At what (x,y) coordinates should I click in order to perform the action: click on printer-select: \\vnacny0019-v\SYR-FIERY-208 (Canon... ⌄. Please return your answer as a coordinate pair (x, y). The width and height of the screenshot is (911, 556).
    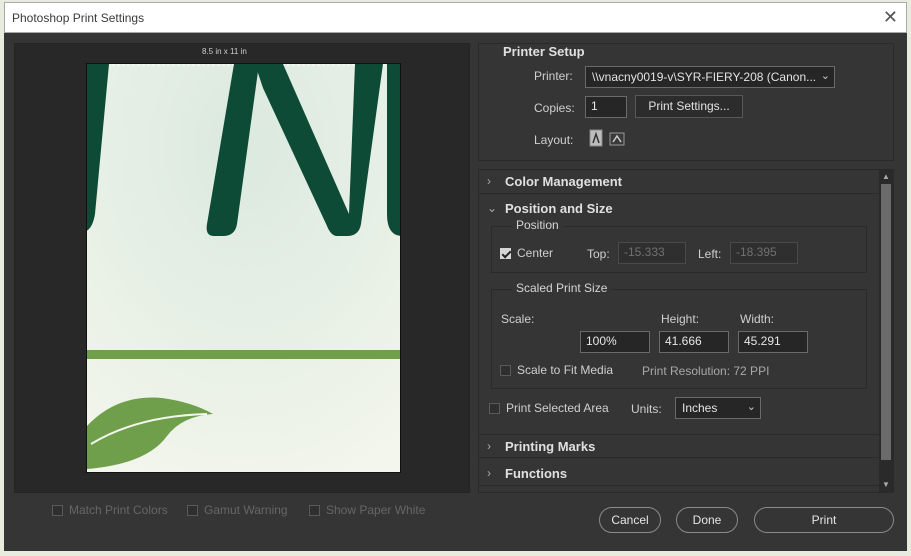
    Looking at the image, I should click on (710, 77).